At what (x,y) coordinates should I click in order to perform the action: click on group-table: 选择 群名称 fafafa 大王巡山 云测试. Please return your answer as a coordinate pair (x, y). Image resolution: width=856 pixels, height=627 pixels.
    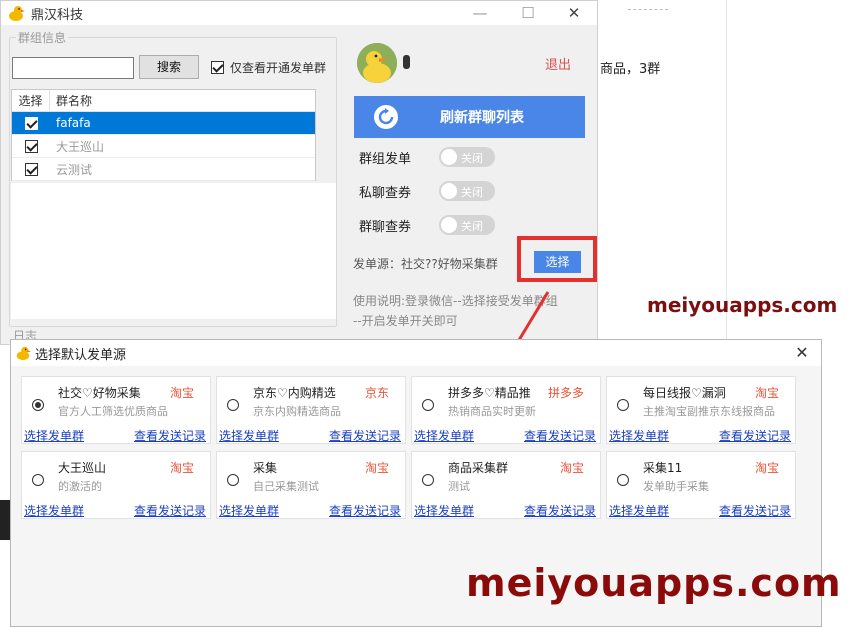
    Looking at the image, I should click on (163, 135).